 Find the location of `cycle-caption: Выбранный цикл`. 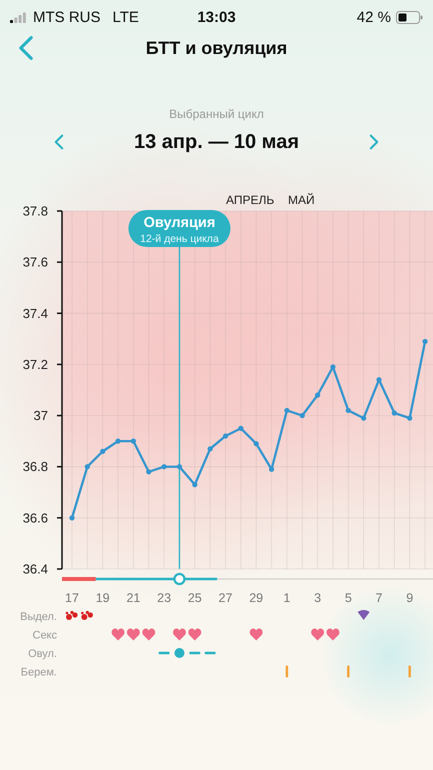

cycle-caption: Выбранный цикл is located at coordinates (216, 114).